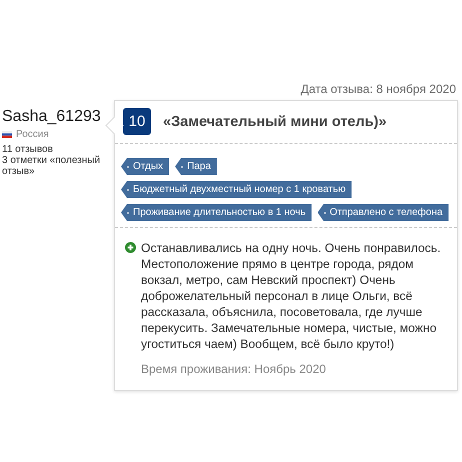  Describe the element at coordinates (275, 122) in the screenshot. I see `review-title: «Замечательный мини отель)»` at that location.